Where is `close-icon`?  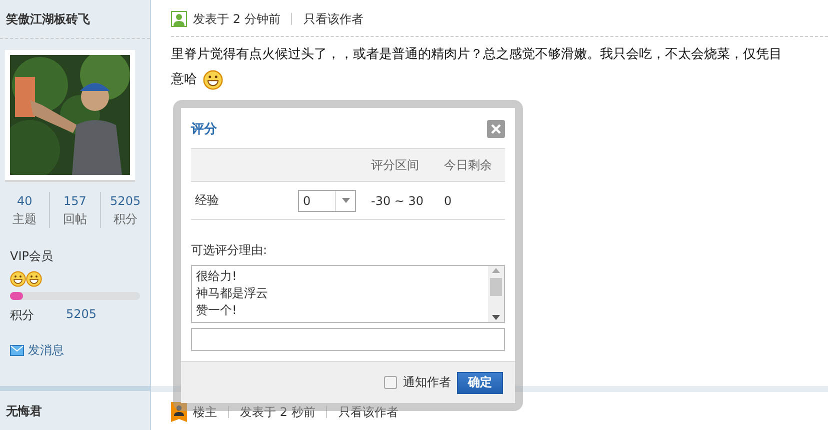 close-icon is located at coordinates (496, 129).